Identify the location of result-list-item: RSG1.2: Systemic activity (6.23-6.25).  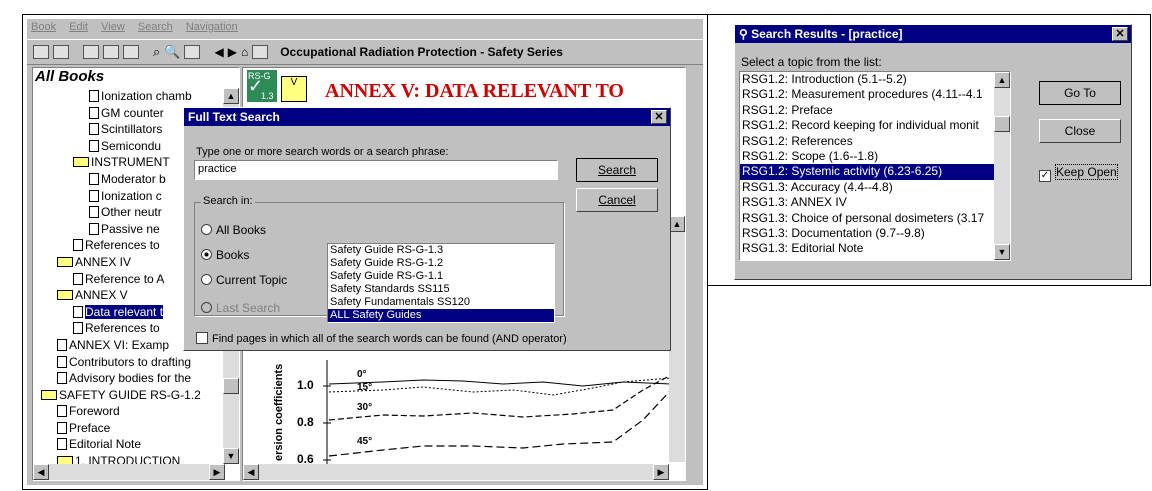
(867, 172).